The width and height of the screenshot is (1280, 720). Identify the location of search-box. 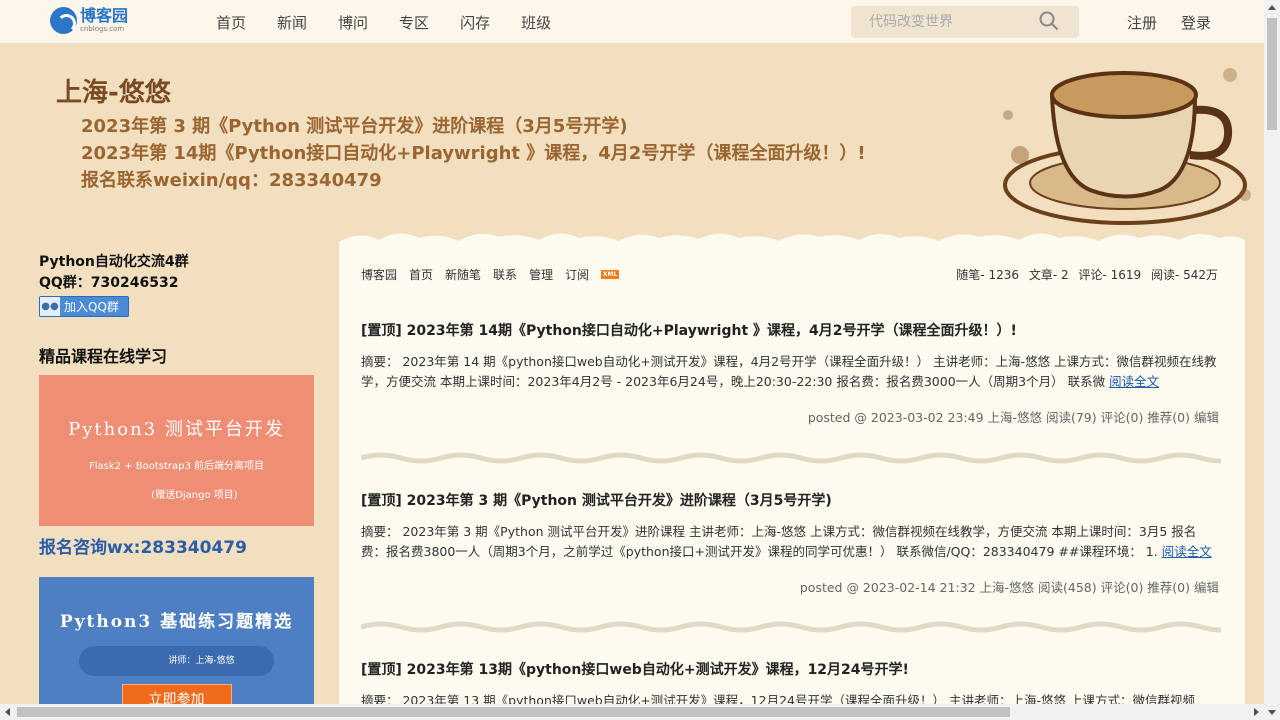
(965, 22).